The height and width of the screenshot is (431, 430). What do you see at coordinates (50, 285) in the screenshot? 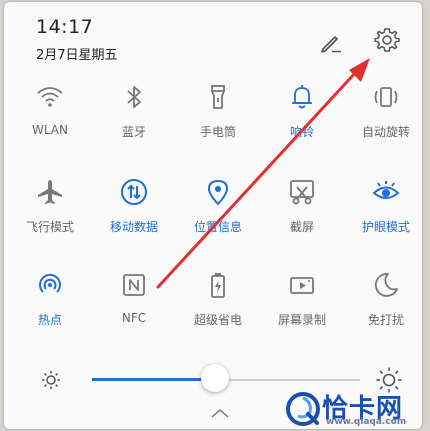
I see `hotspot-icon` at bounding box center [50, 285].